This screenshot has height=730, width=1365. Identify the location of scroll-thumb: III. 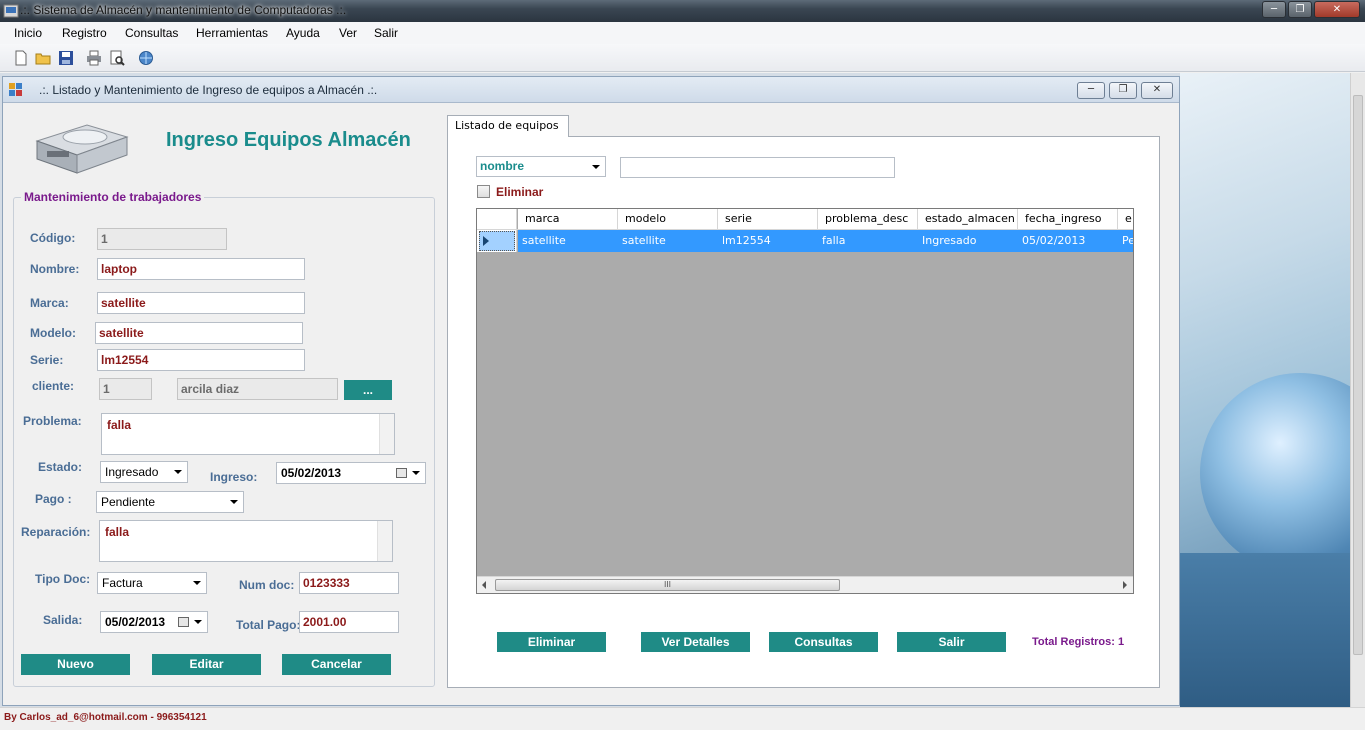
(667, 585).